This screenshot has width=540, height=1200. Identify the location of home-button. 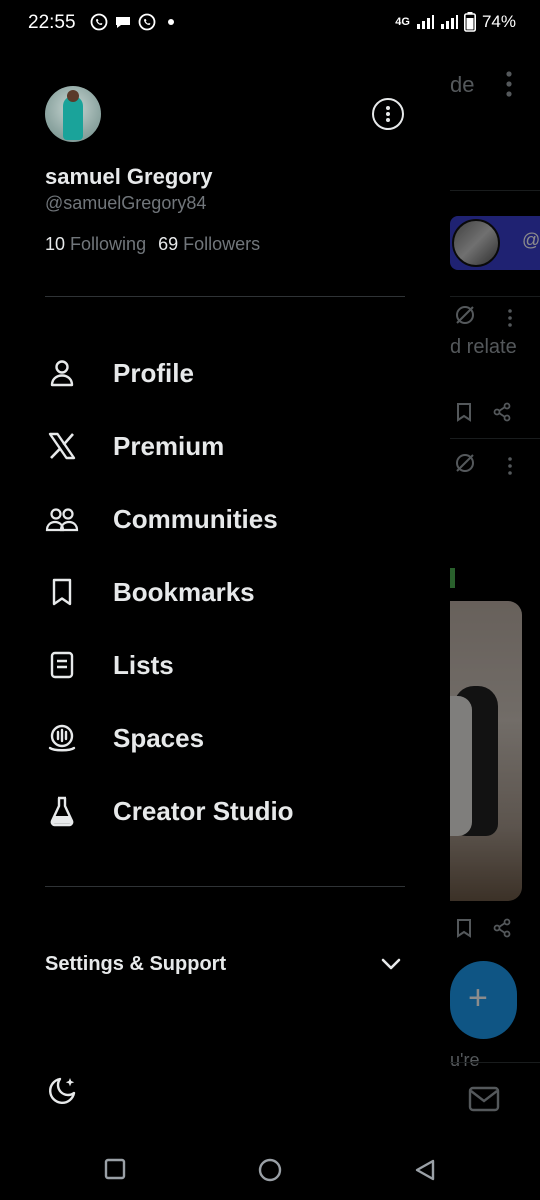
(270, 1170).